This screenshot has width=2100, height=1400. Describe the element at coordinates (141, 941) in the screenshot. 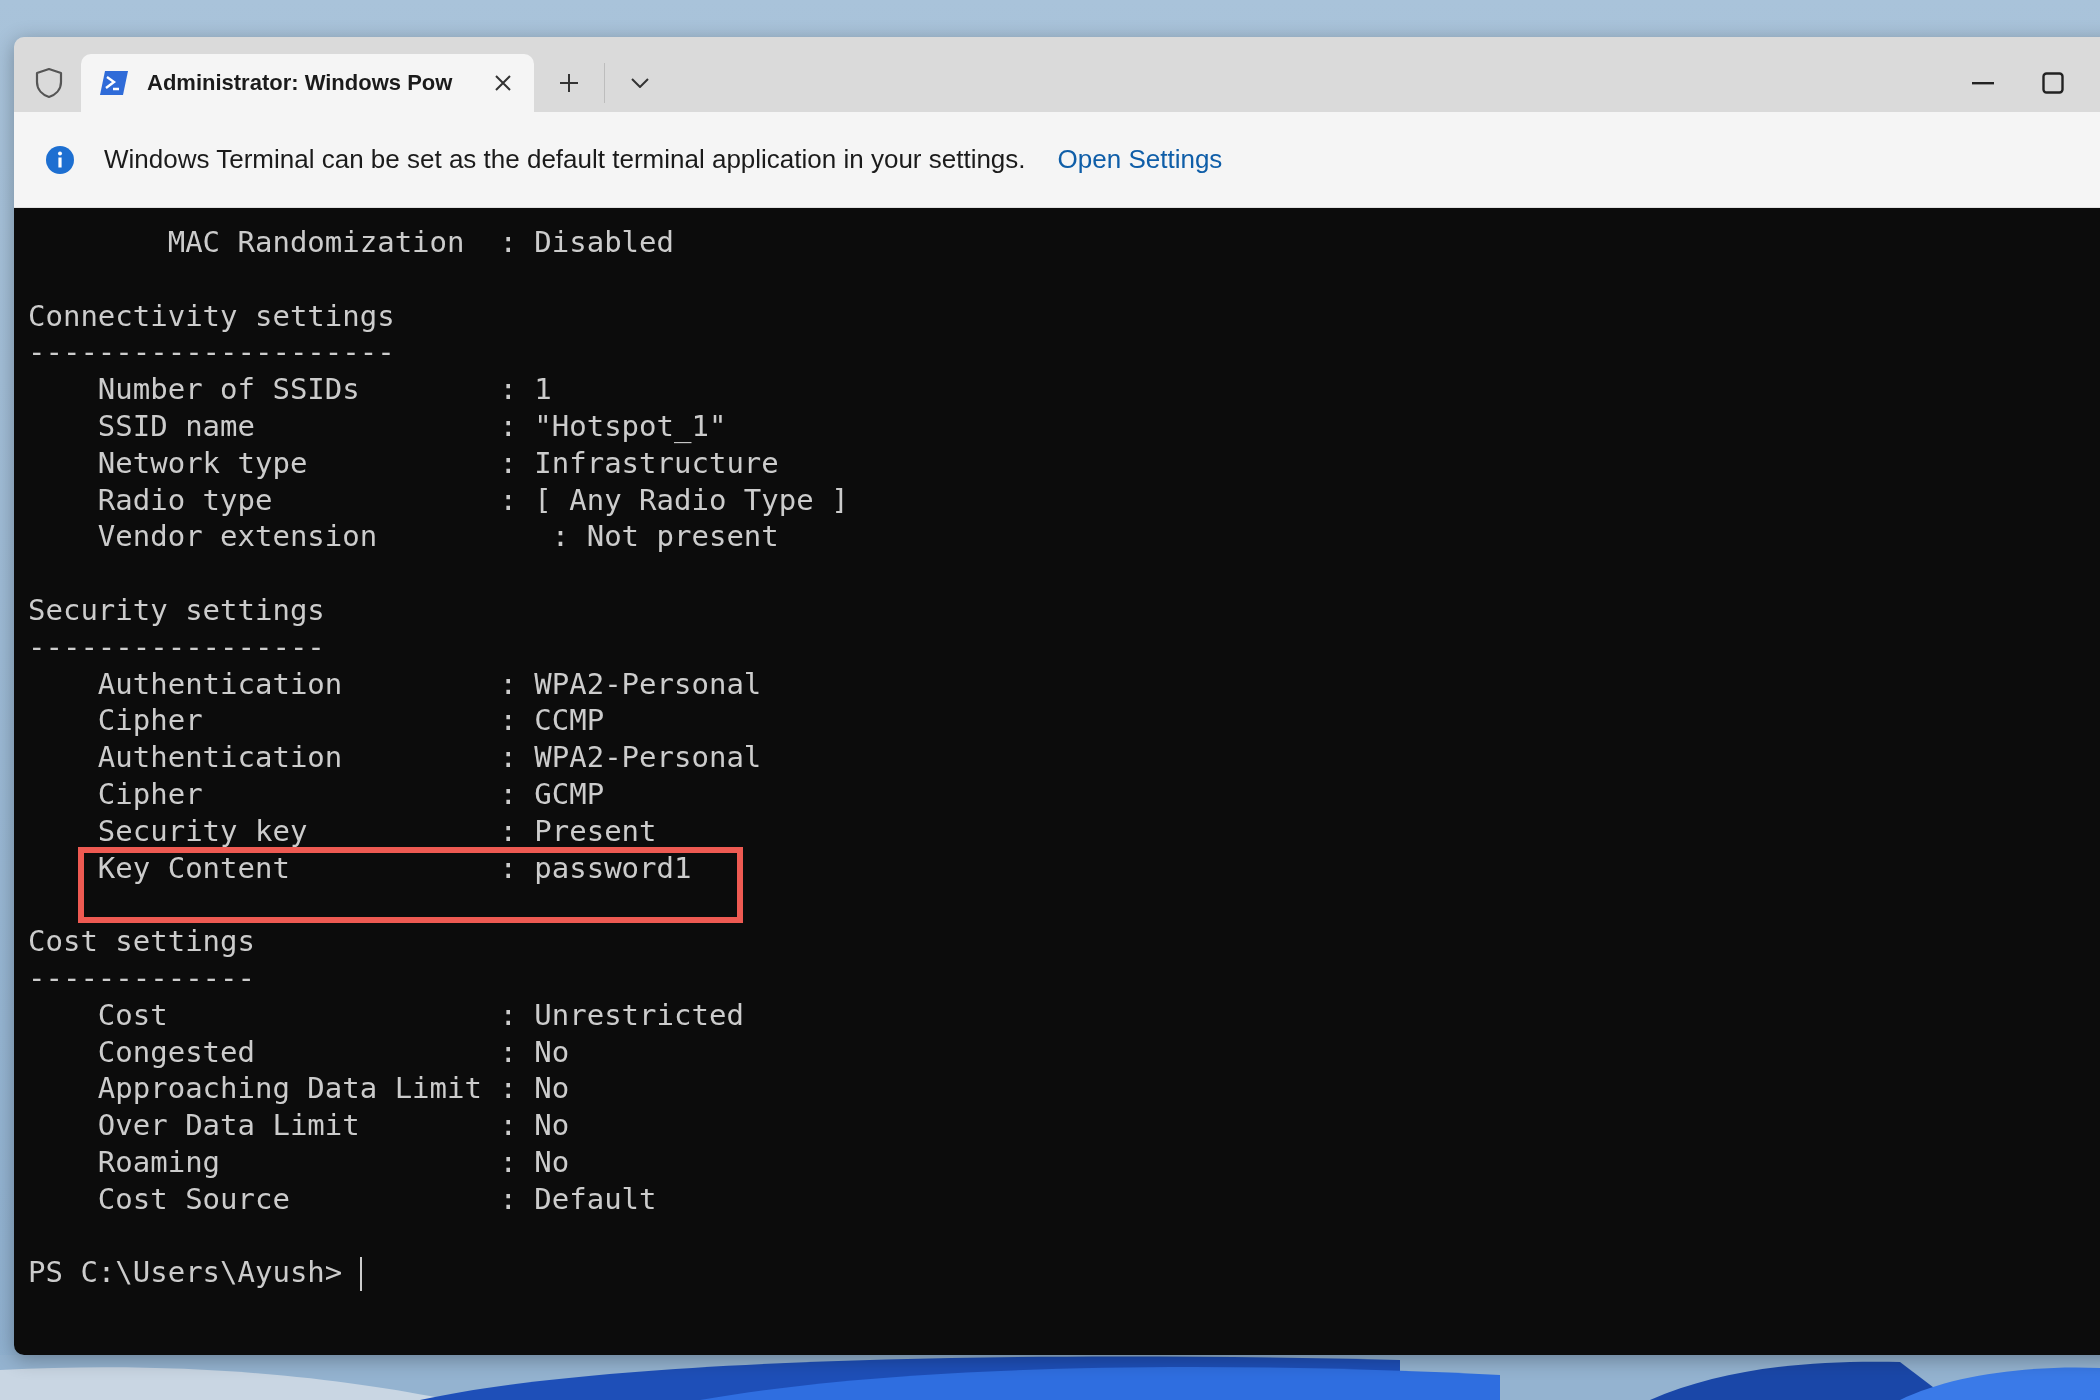

I see `terminal-line: Cost settings` at that location.